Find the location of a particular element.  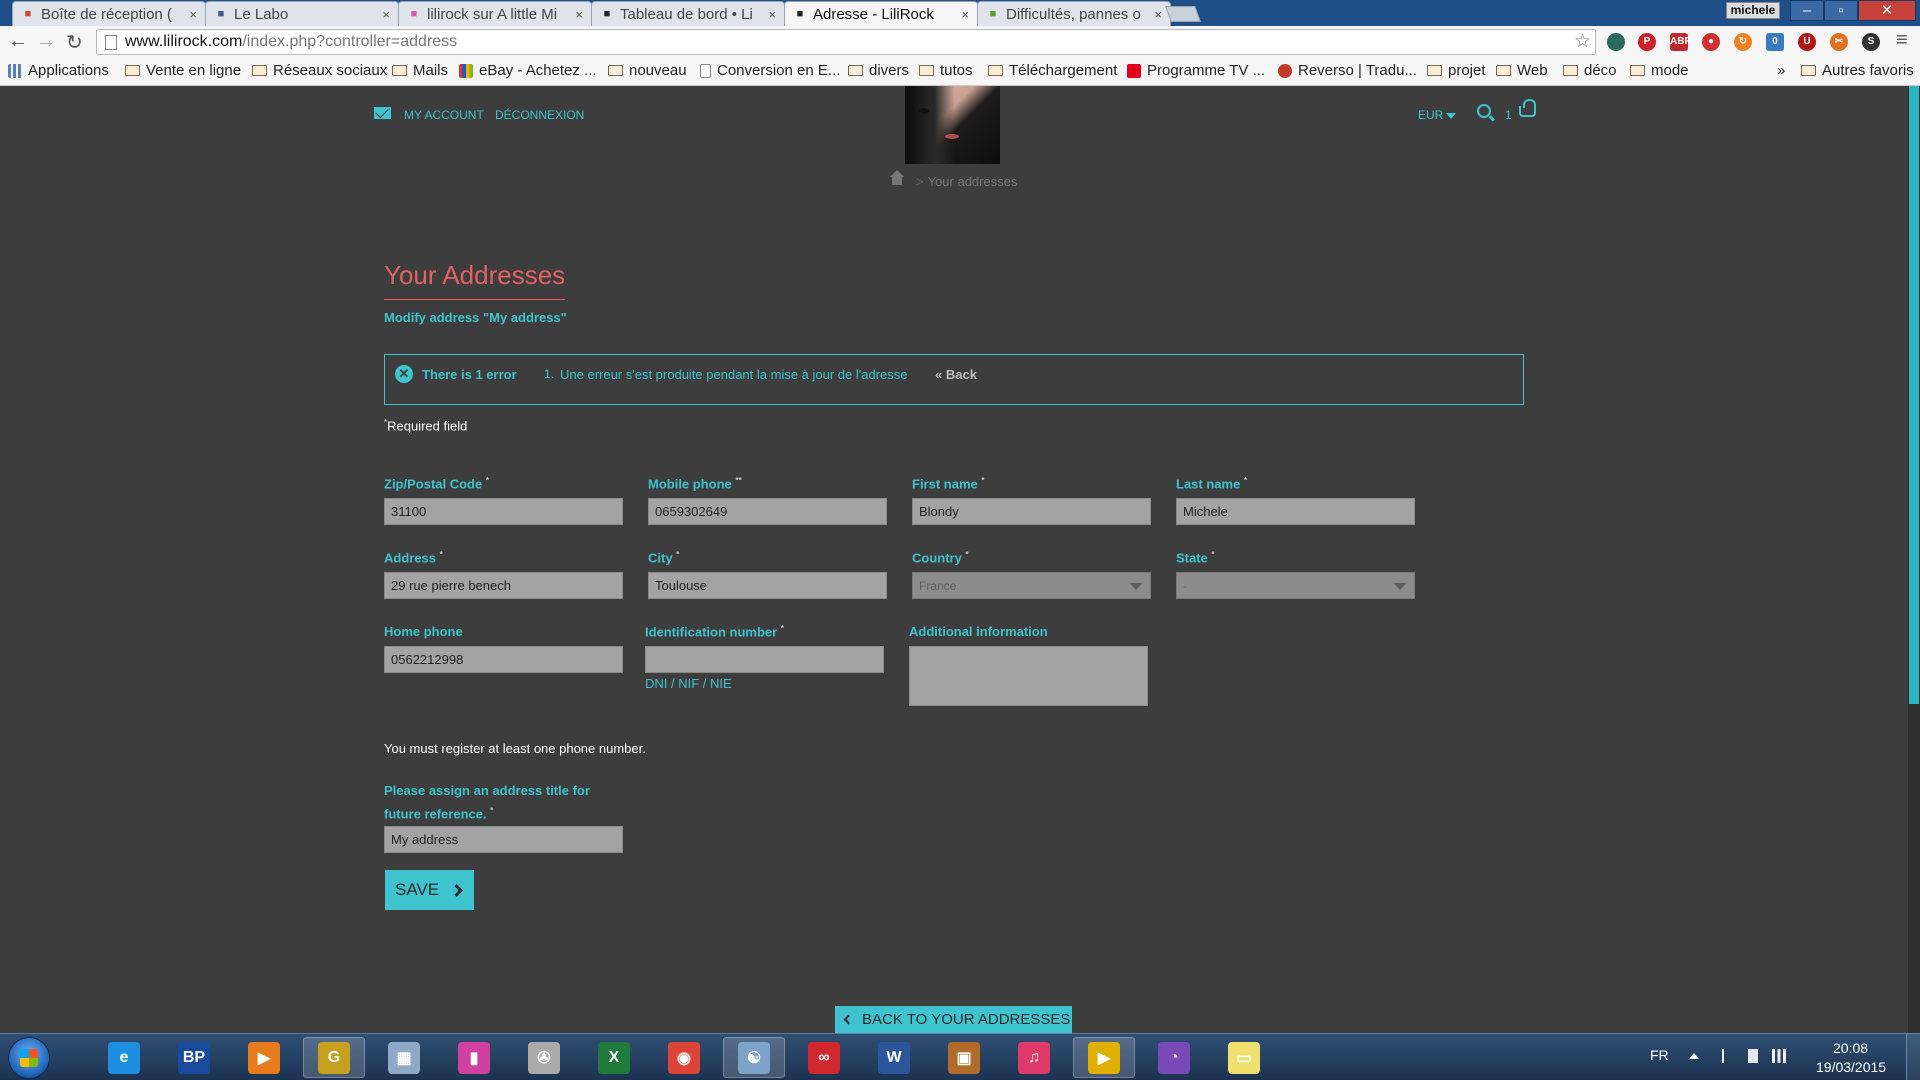

back-arrow-icon: ← is located at coordinates (18, 41).